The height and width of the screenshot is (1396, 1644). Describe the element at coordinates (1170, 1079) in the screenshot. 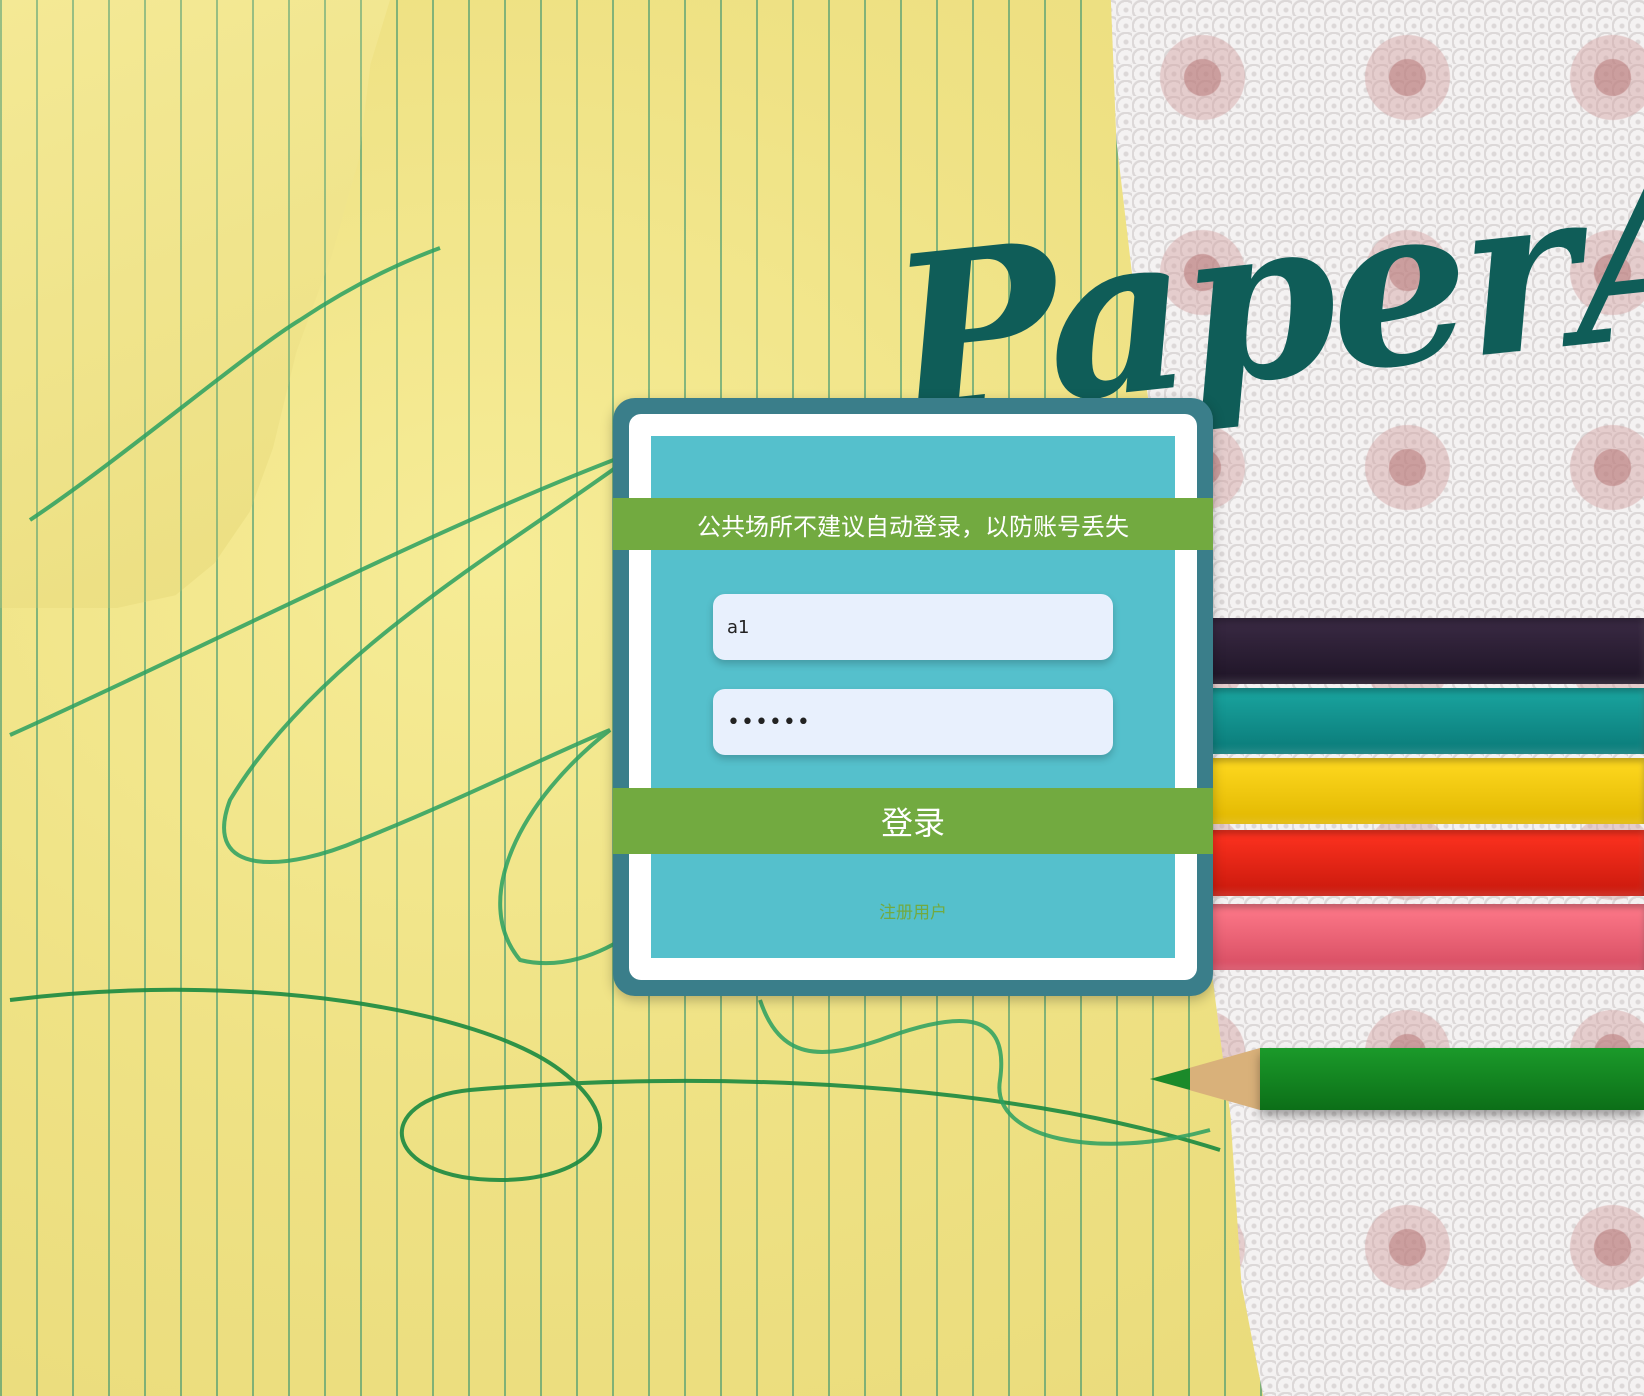

I see `green-pencil-lead` at that location.